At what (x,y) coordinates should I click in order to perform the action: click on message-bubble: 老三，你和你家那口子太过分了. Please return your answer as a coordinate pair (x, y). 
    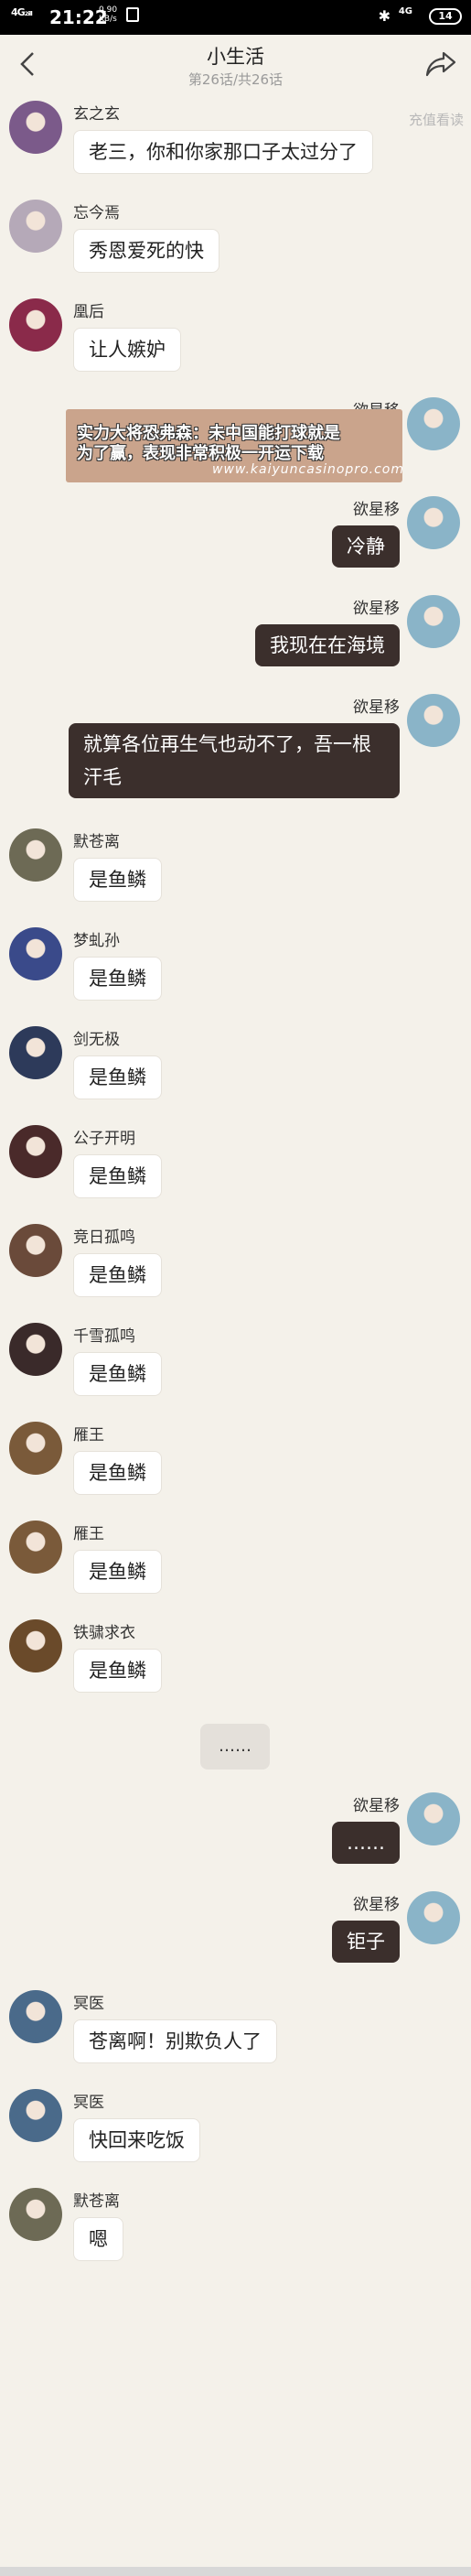
    Looking at the image, I should click on (223, 152).